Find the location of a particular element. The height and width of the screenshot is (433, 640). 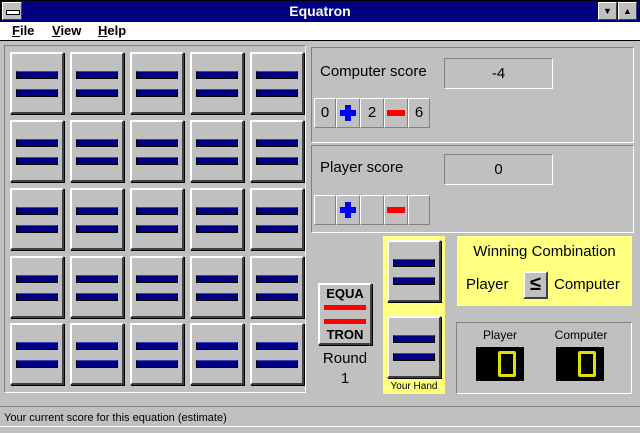

triangle-up-icon: ▲ is located at coordinates (627, 11).